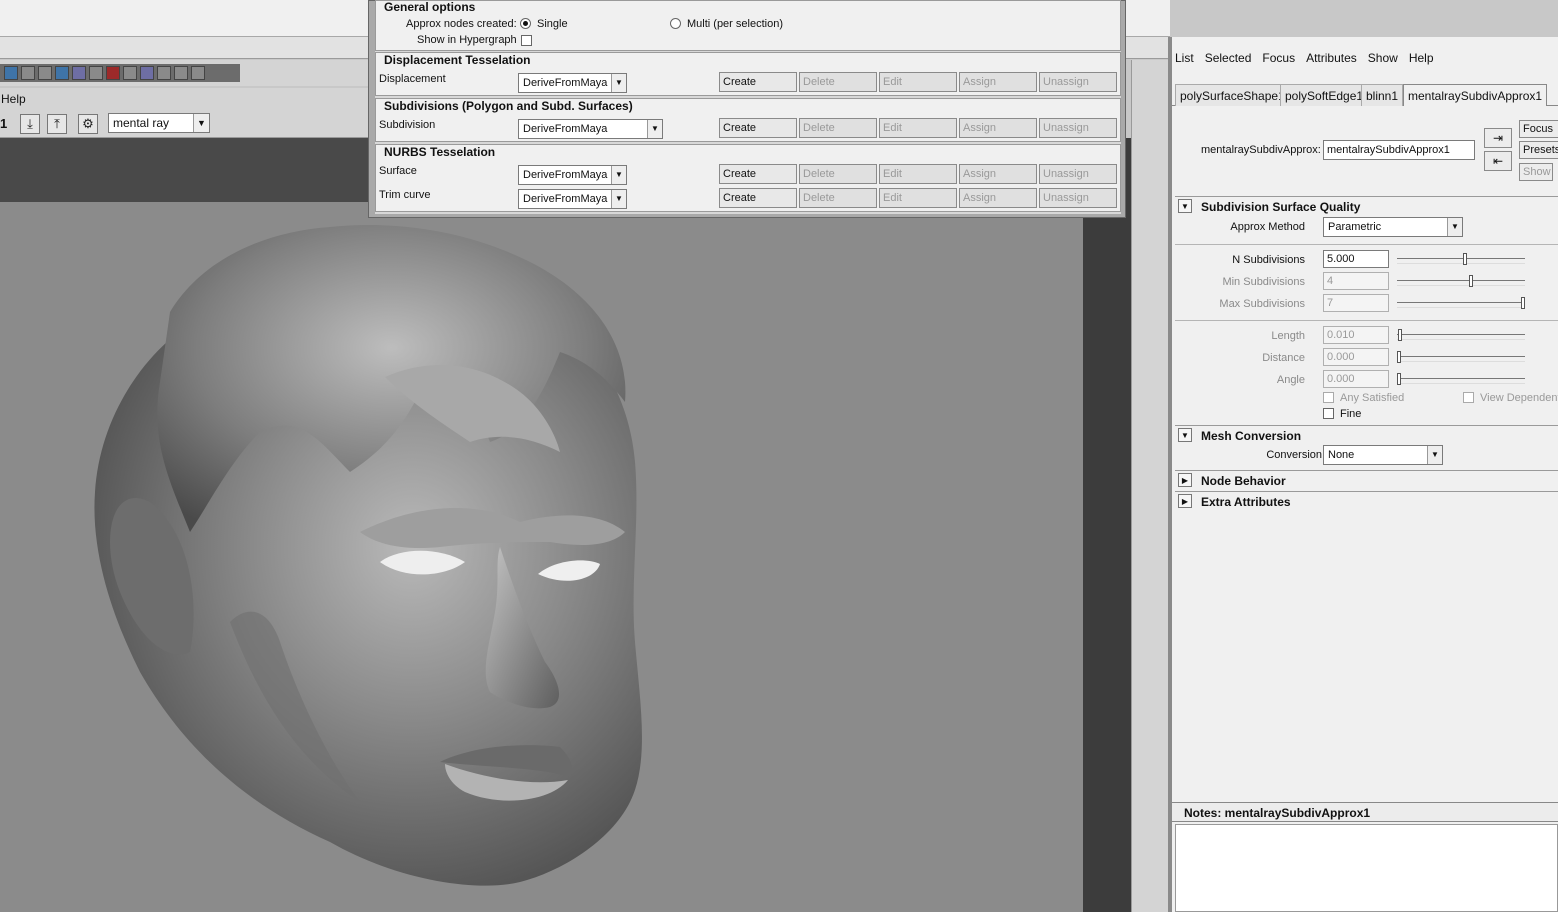  I want to click on notes-textarea, so click(1366, 868).